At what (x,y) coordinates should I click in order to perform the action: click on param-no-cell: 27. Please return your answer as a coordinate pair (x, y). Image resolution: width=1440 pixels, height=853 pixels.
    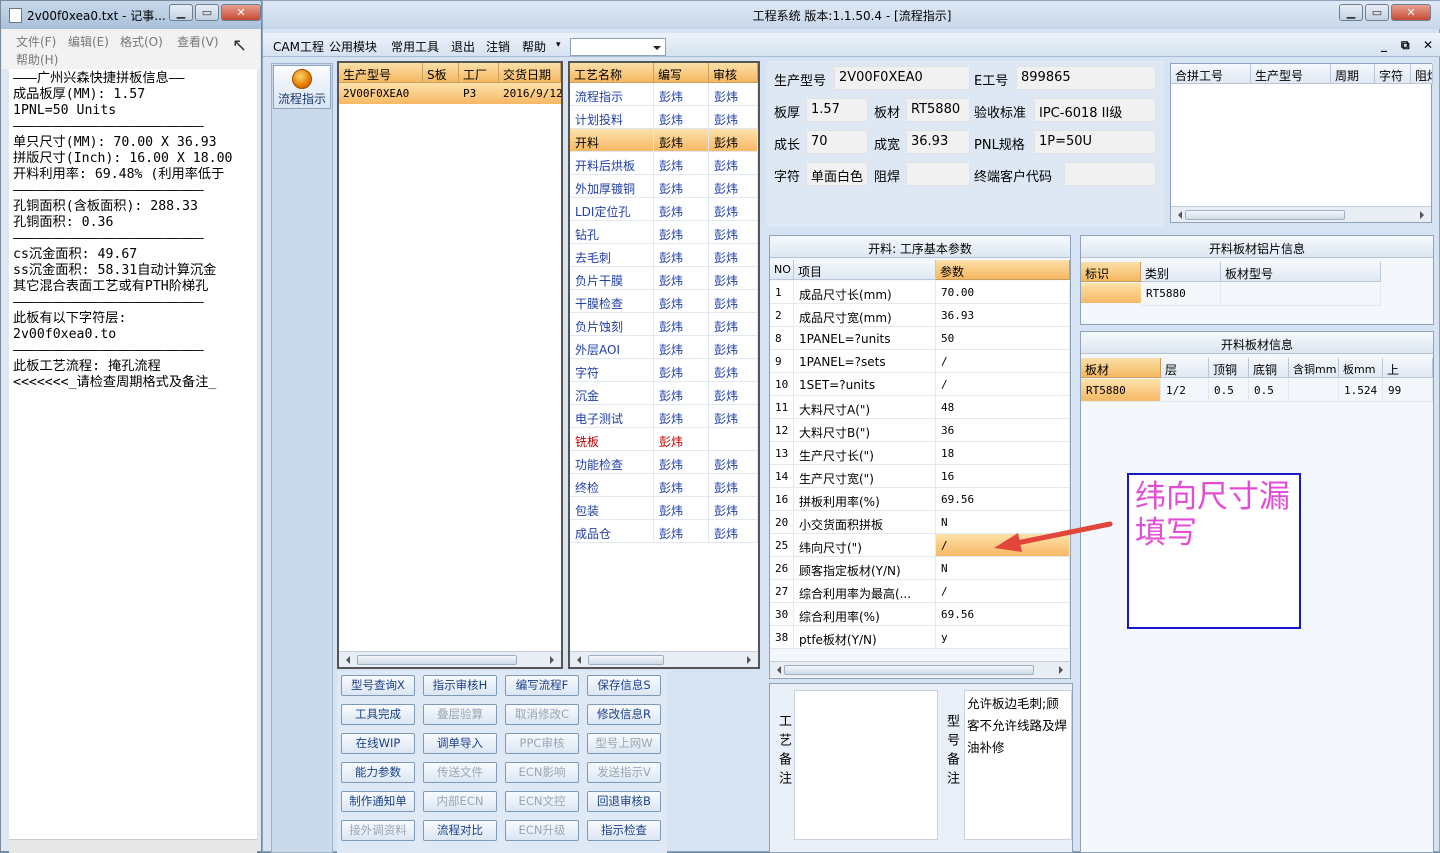
    Looking at the image, I should click on (782, 591).